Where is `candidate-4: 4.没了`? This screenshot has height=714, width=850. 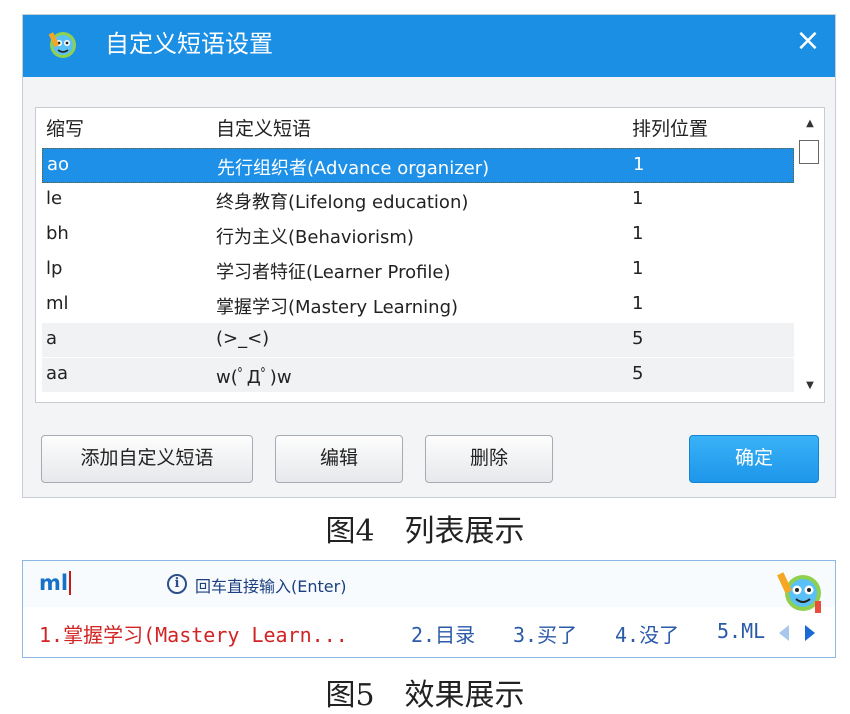 candidate-4: 4.没了 is located at coordinates (647, 633).